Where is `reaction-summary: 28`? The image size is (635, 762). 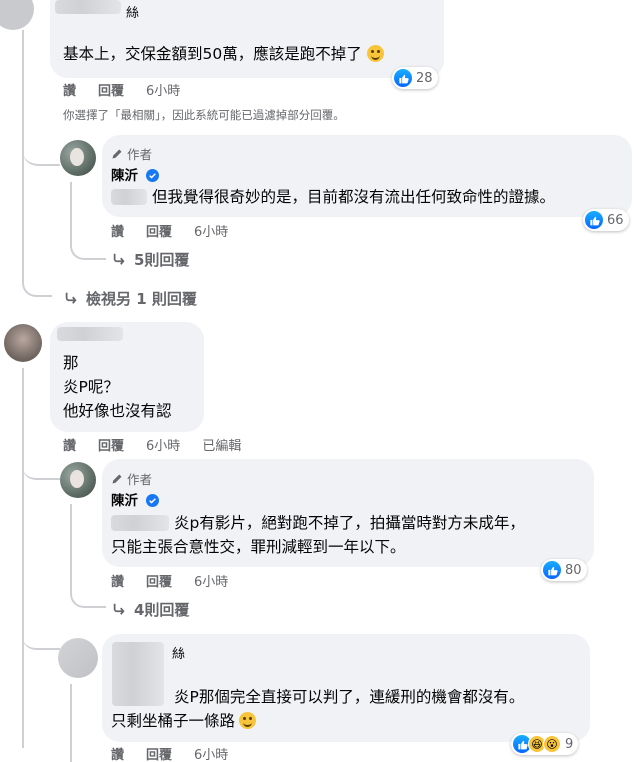
reaction-summary: 28 is located at coordinates (415, 78).